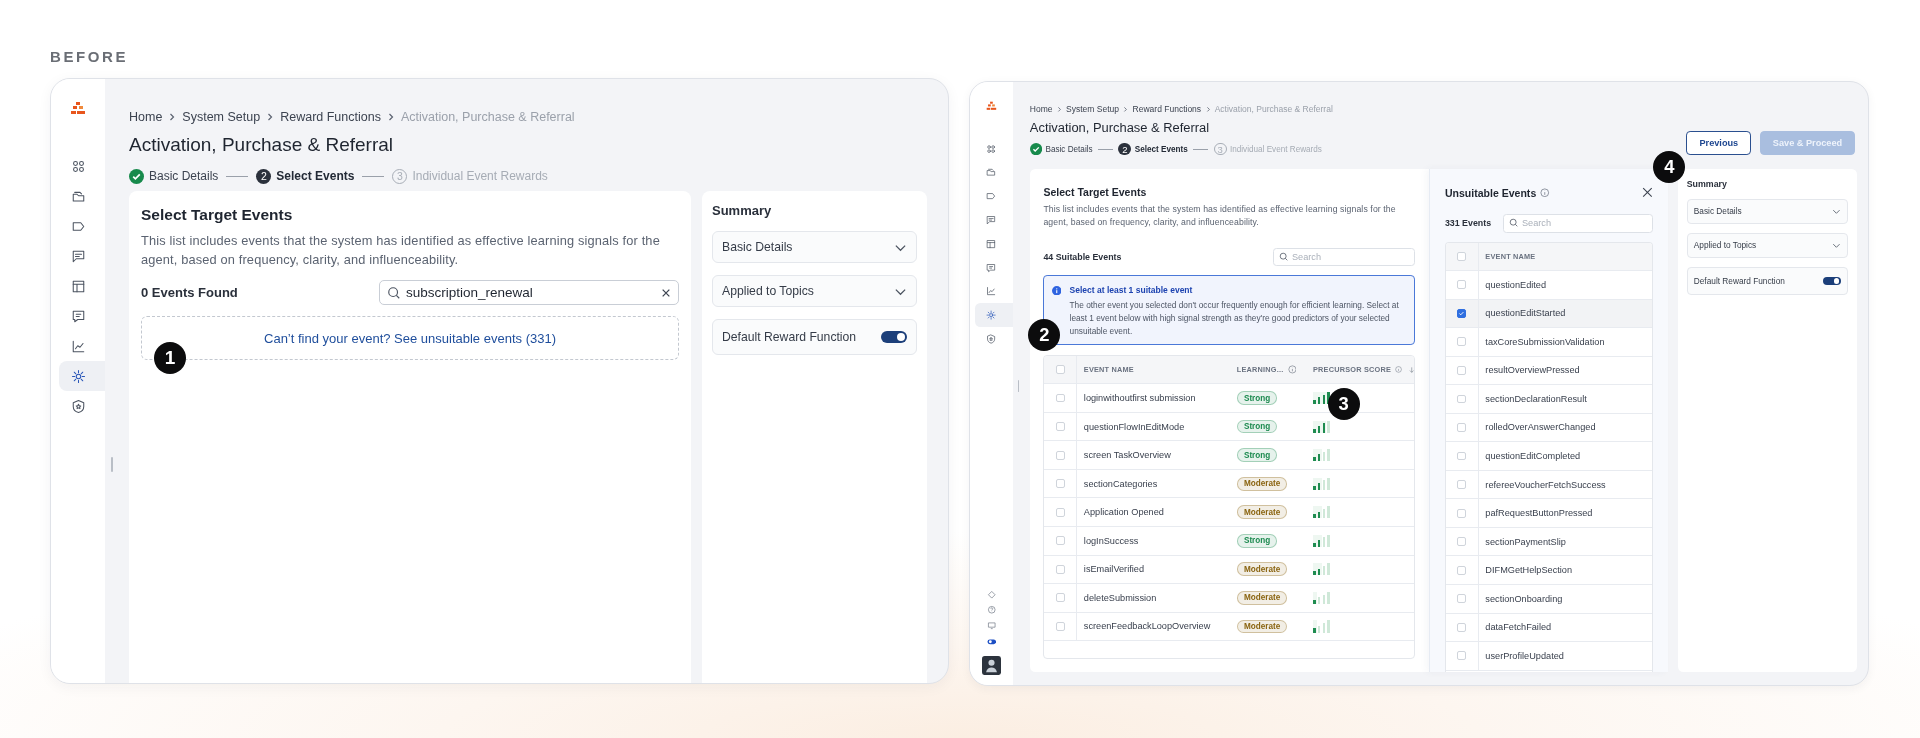 This screenshot has height=738, width=1920. What do you see at coordinates (410, 338) in the screenshot?
I see `unsuitable-events-link: Can’t find your event? See unsuitable events (331)` at bounding box center [410, 338].